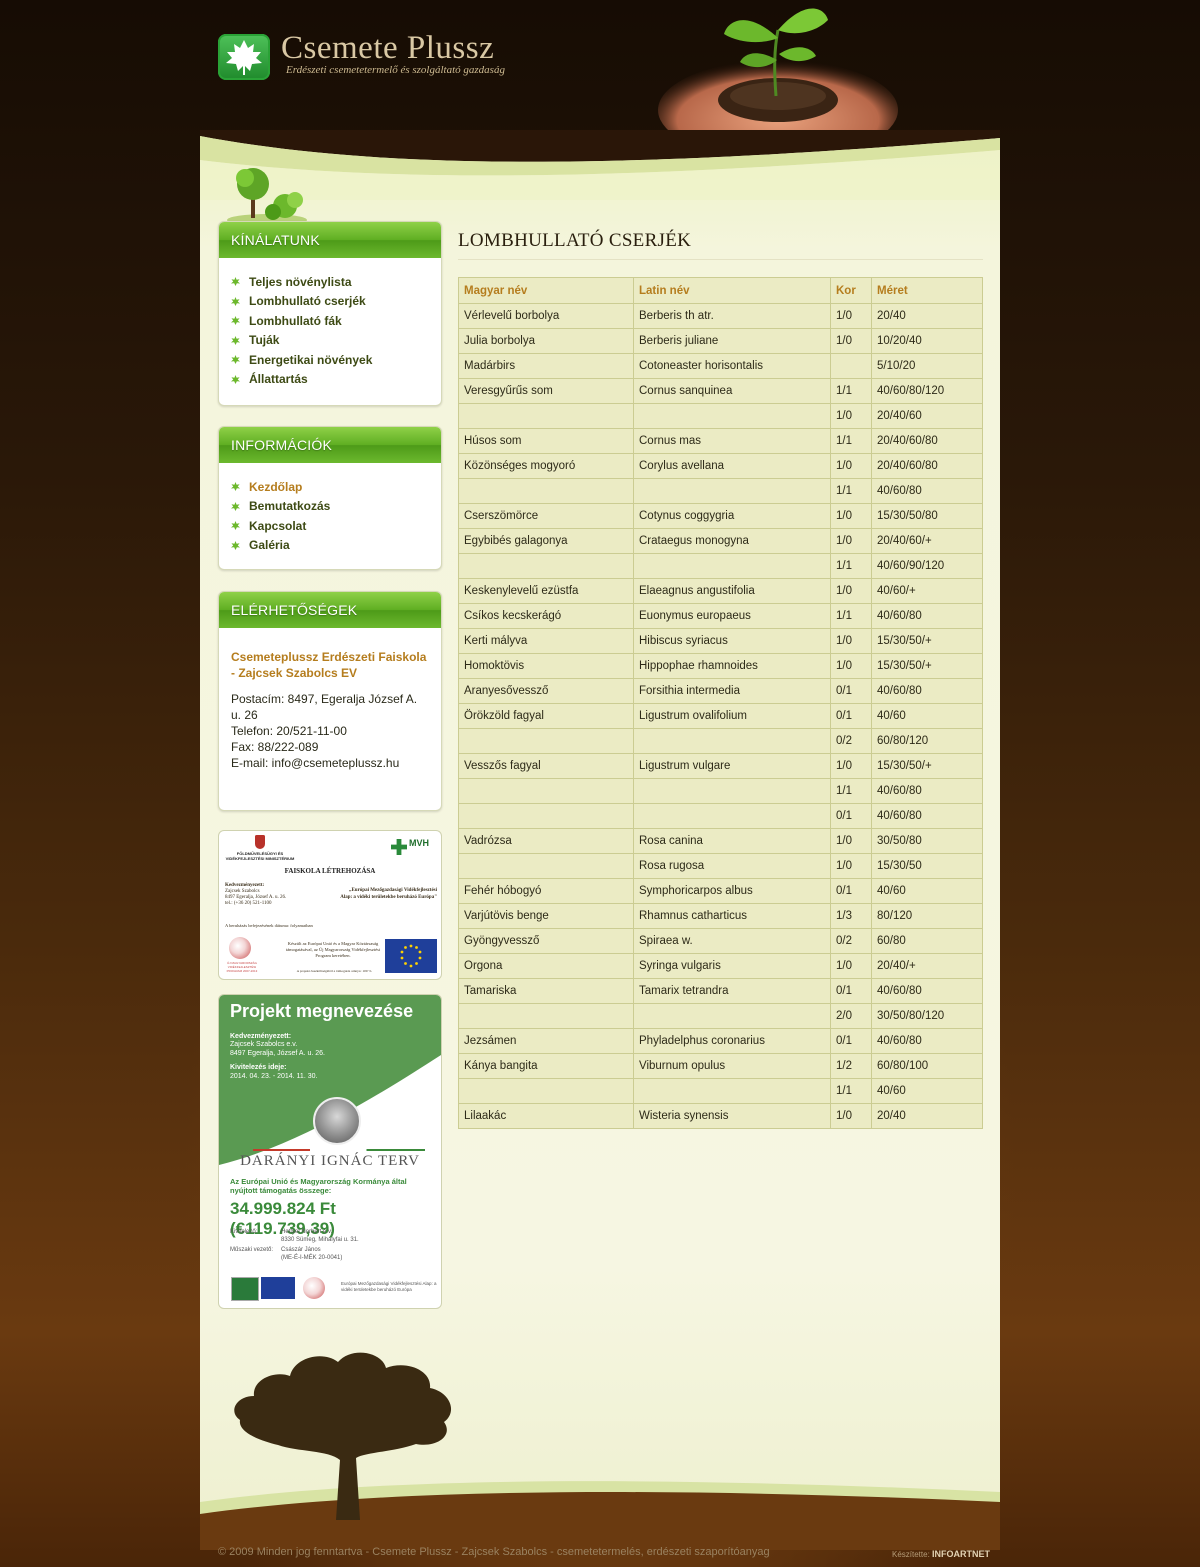 The image size is (1200, 1567). Describe the element at coordinates (851, 1066) in the screenshot. I see `cell-age: 1/2` at that location.